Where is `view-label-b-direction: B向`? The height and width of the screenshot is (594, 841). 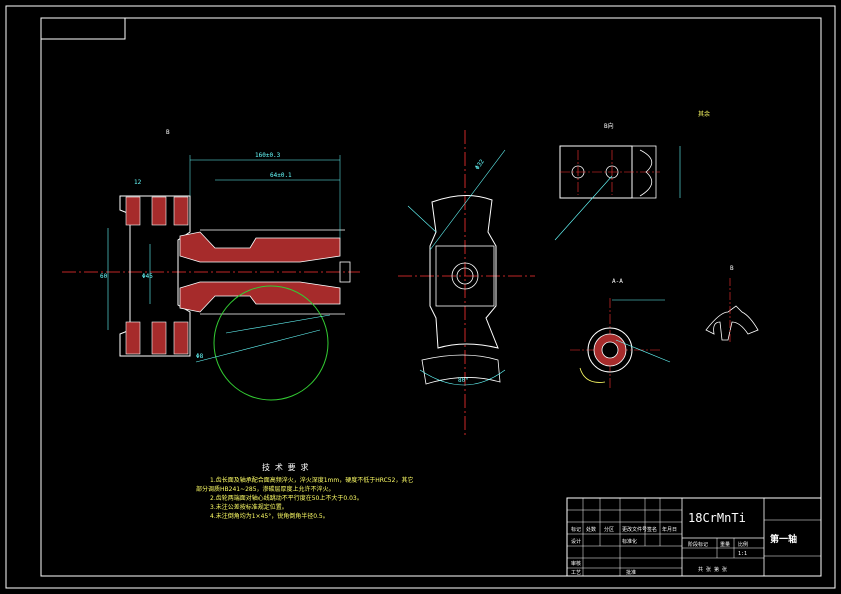 view-label-b-direction: B向 is located at coordinates (609, 126).